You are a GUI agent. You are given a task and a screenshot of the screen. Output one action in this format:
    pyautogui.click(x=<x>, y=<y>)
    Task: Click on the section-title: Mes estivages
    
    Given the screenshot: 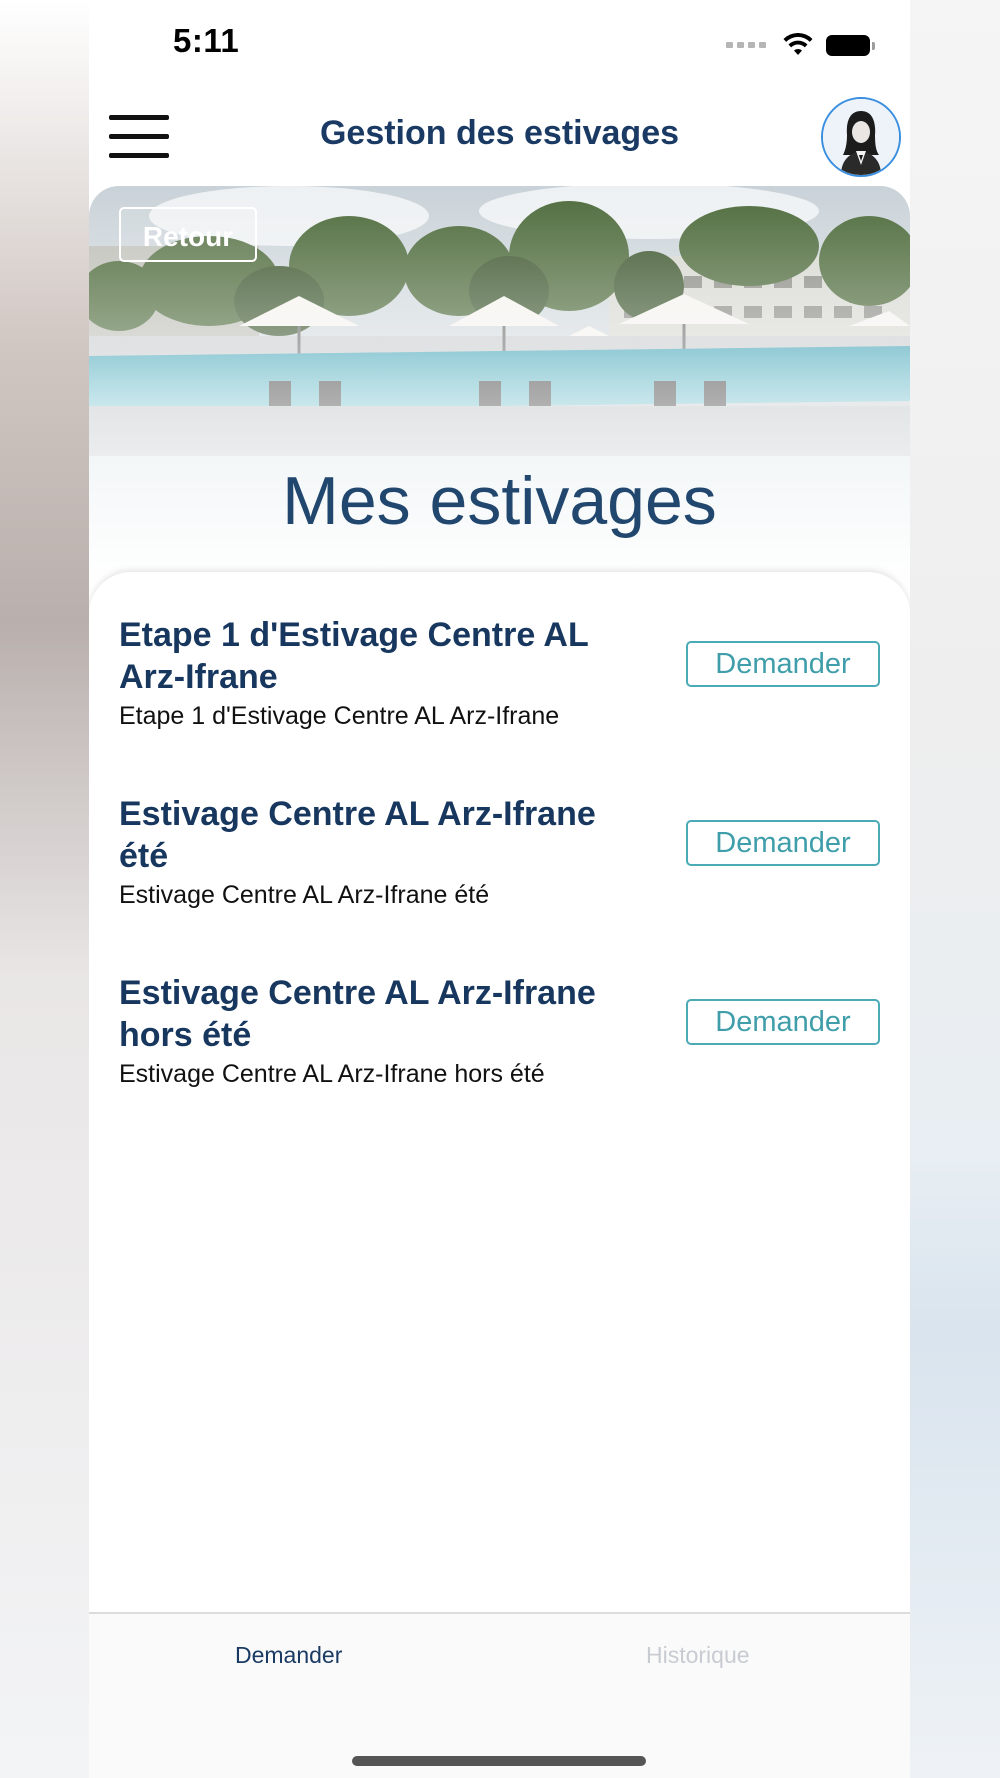 What is the action you would take?
    pyautogui.click(x=499, y=501)
    